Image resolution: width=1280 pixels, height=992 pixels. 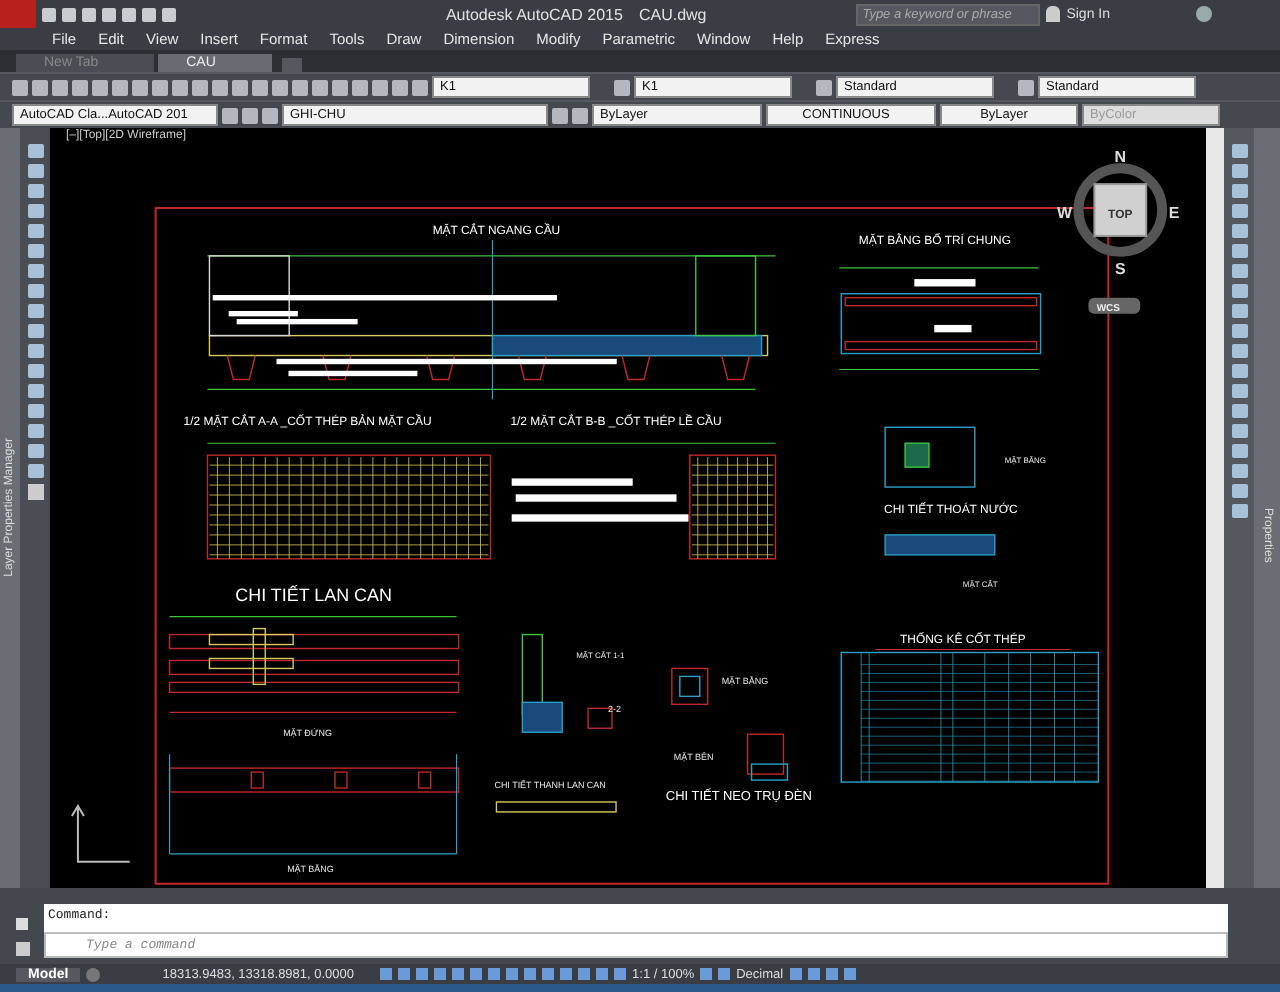 What do you see at coordinates (313, 594) in the screenshot?
I see `drawing-title: CHI TIẾT LAN CAN` at bounding box center [313, 594].